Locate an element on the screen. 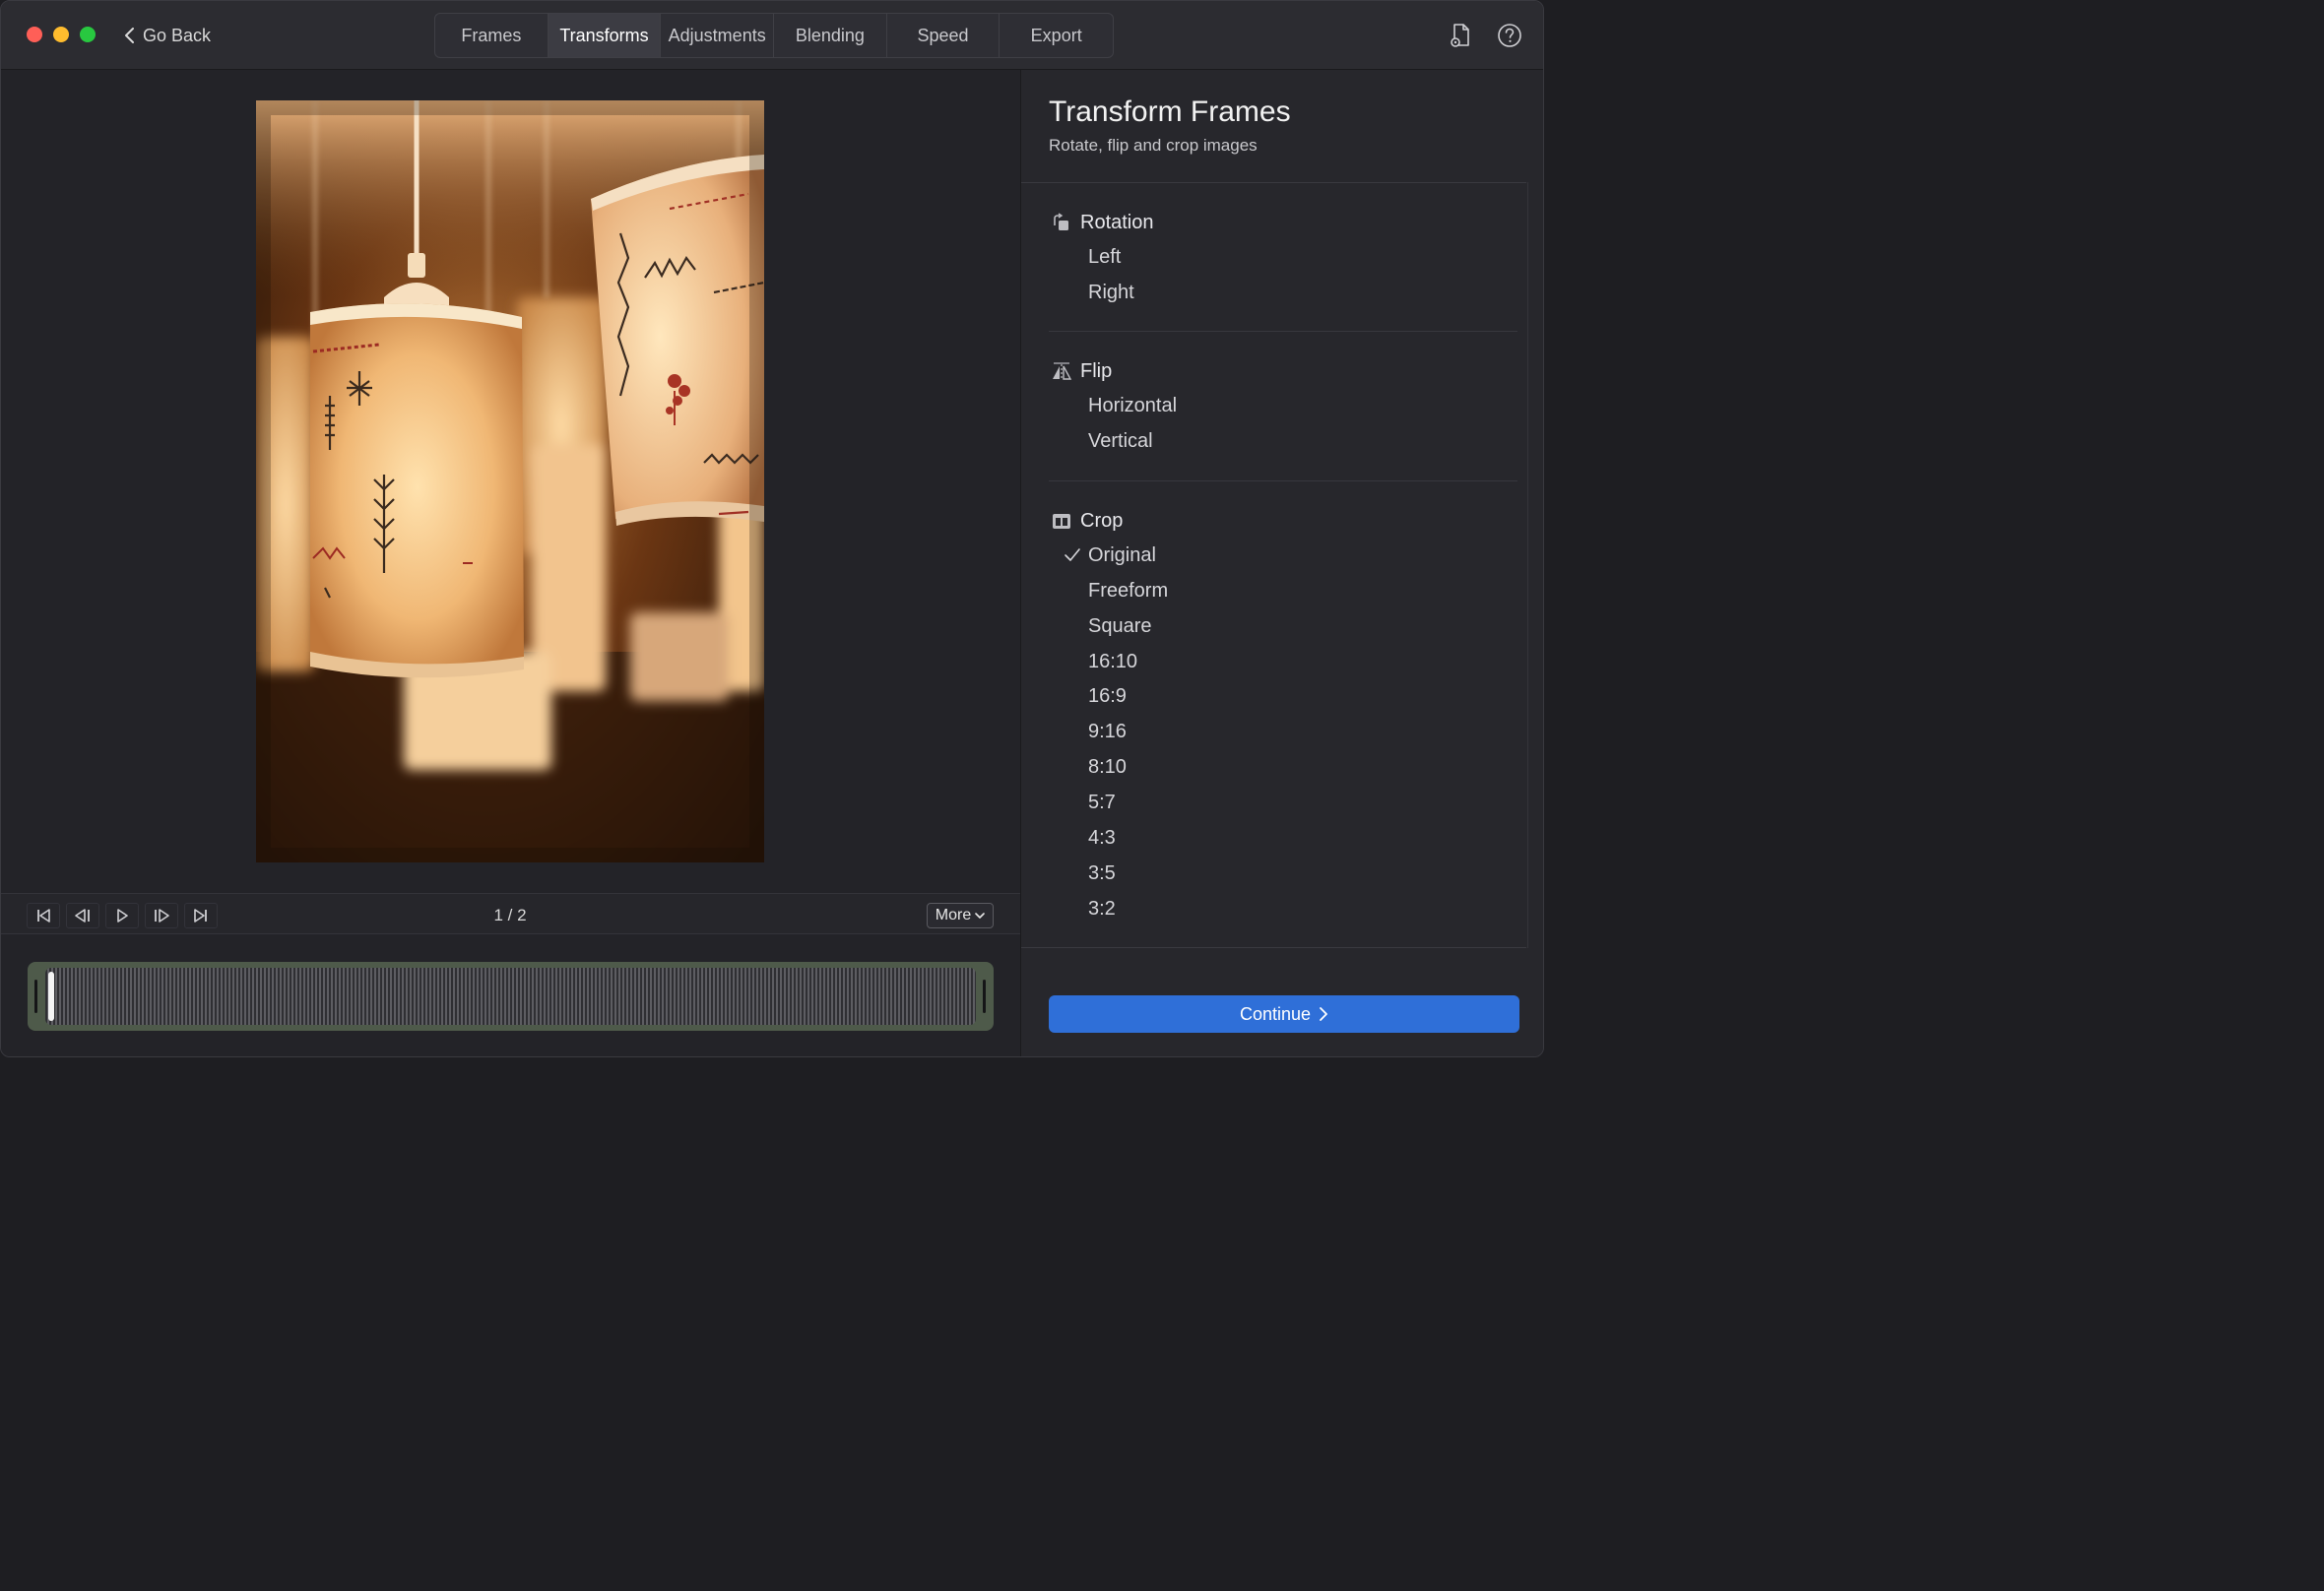 The image size is (2324, 1591). timeline-frames-strip is located at coordinates (511, 996).